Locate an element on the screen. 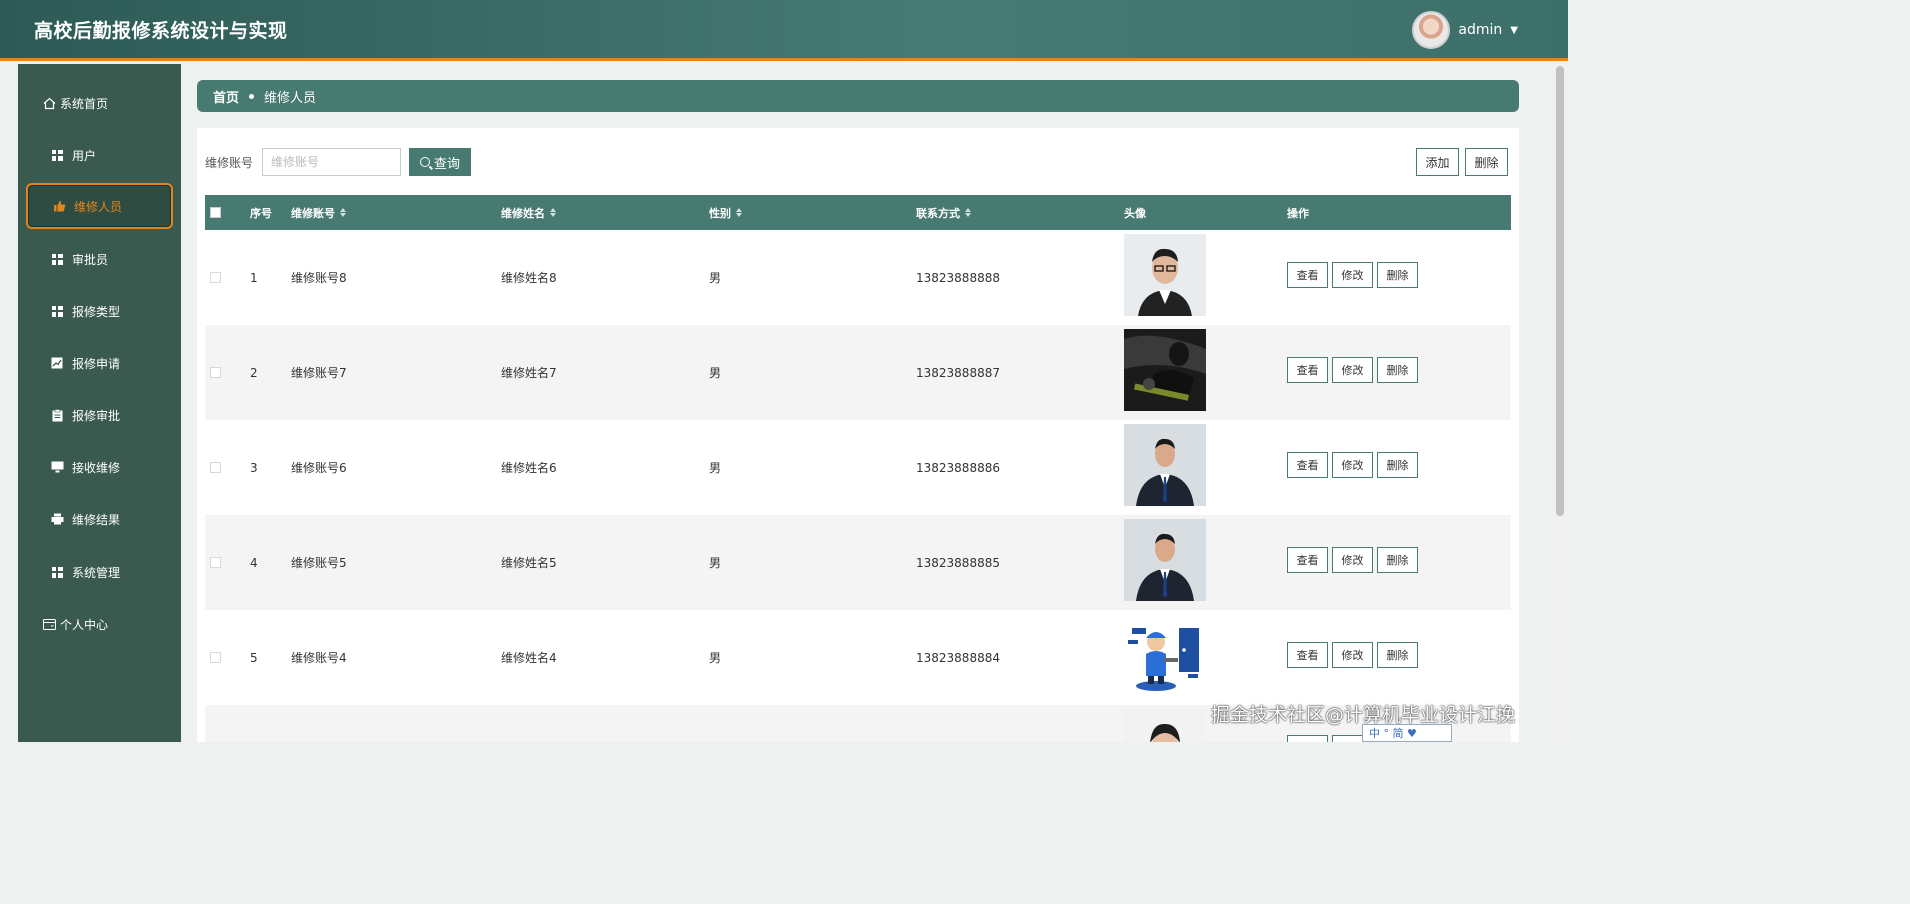 The height and width of the screenshot is (904, 1910). ime-badge: 中 ° 简 ♥ is located at coordinates (1407, 733).